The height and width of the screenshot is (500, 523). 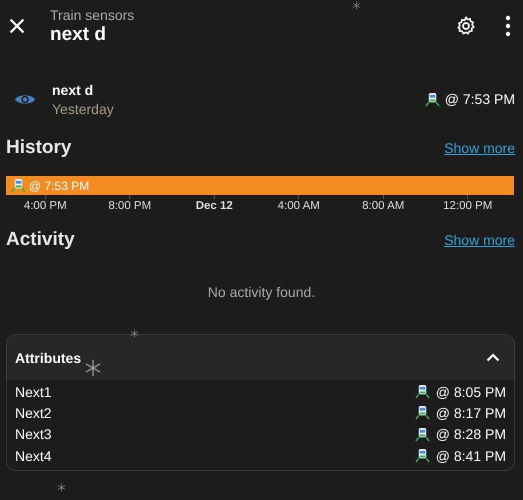 What do you see at coordinates (493, 357) in the screenshot?
I see `chevron-icon` at bounding box center [493, 357].